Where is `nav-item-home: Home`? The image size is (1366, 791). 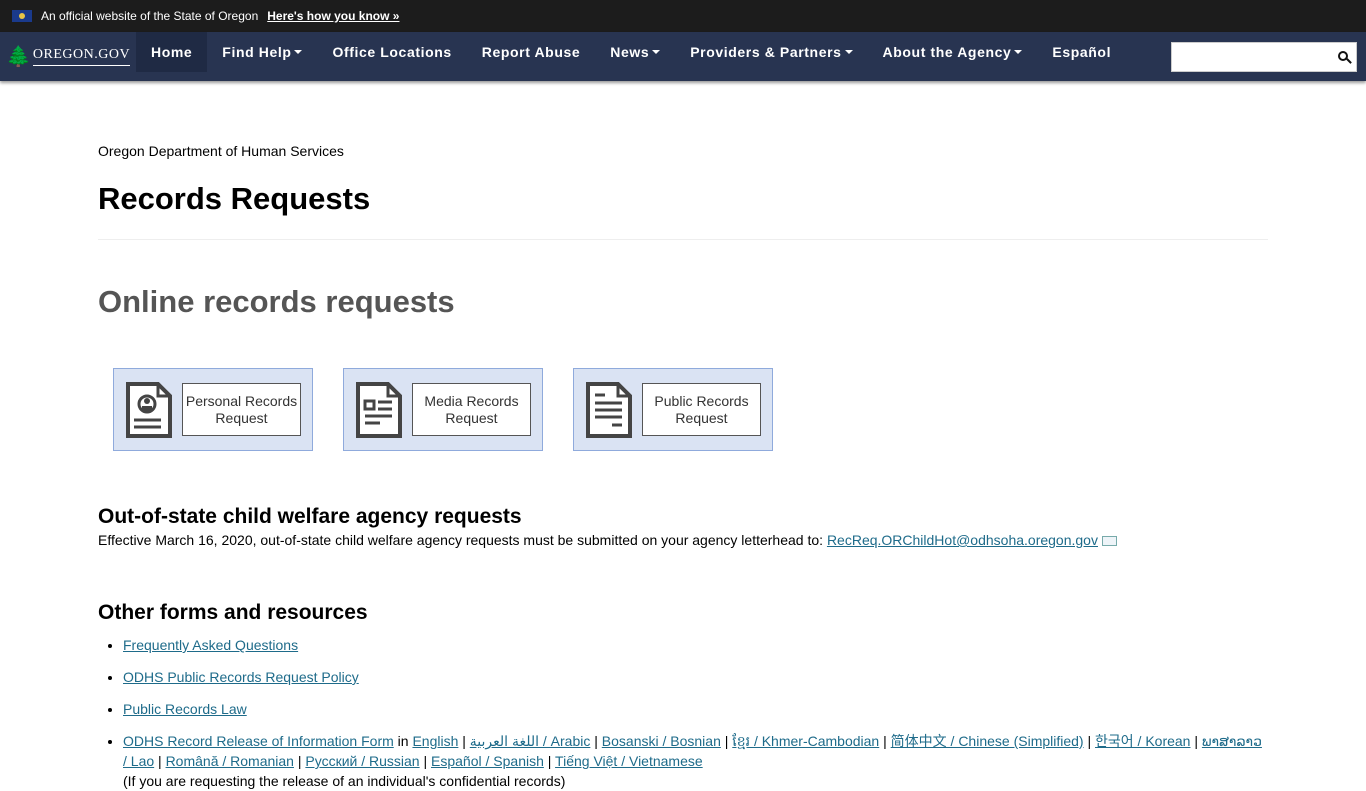
nav-item-home: Home is located at coordinates (172, 52).